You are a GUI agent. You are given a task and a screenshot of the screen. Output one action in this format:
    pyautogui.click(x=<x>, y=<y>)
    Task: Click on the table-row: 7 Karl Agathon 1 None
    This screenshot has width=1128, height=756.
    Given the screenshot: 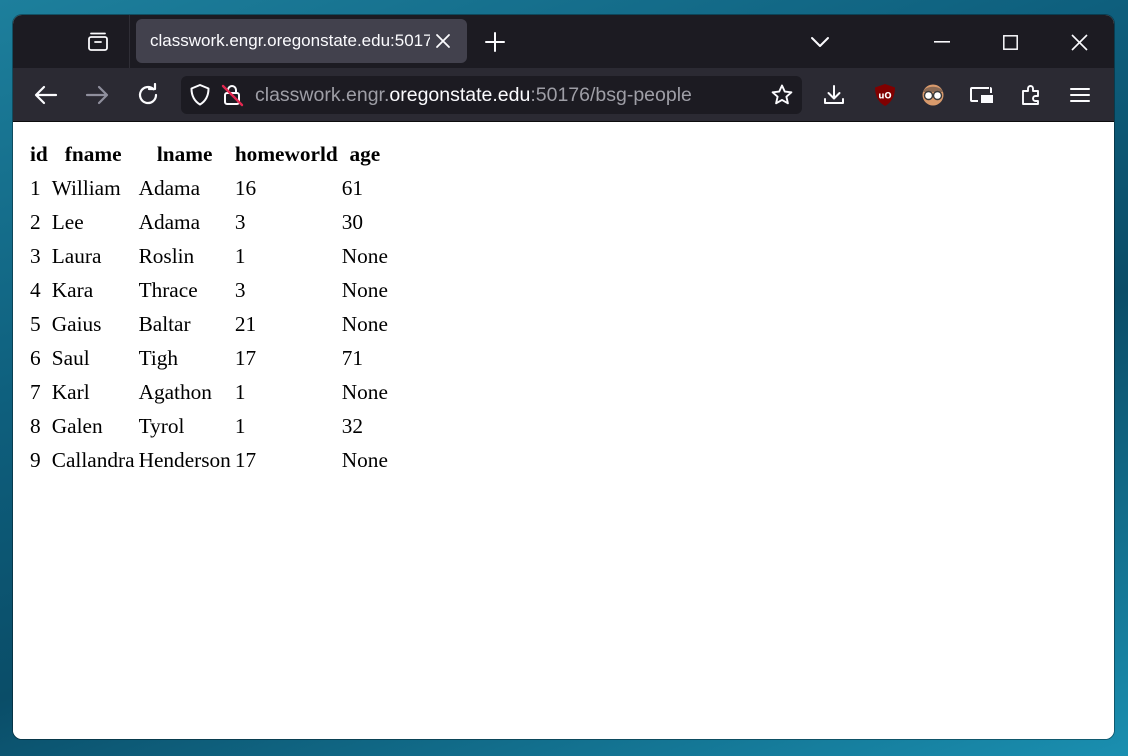 What is the action you would take?
    pyautogui.click(x=209, y=392)
    